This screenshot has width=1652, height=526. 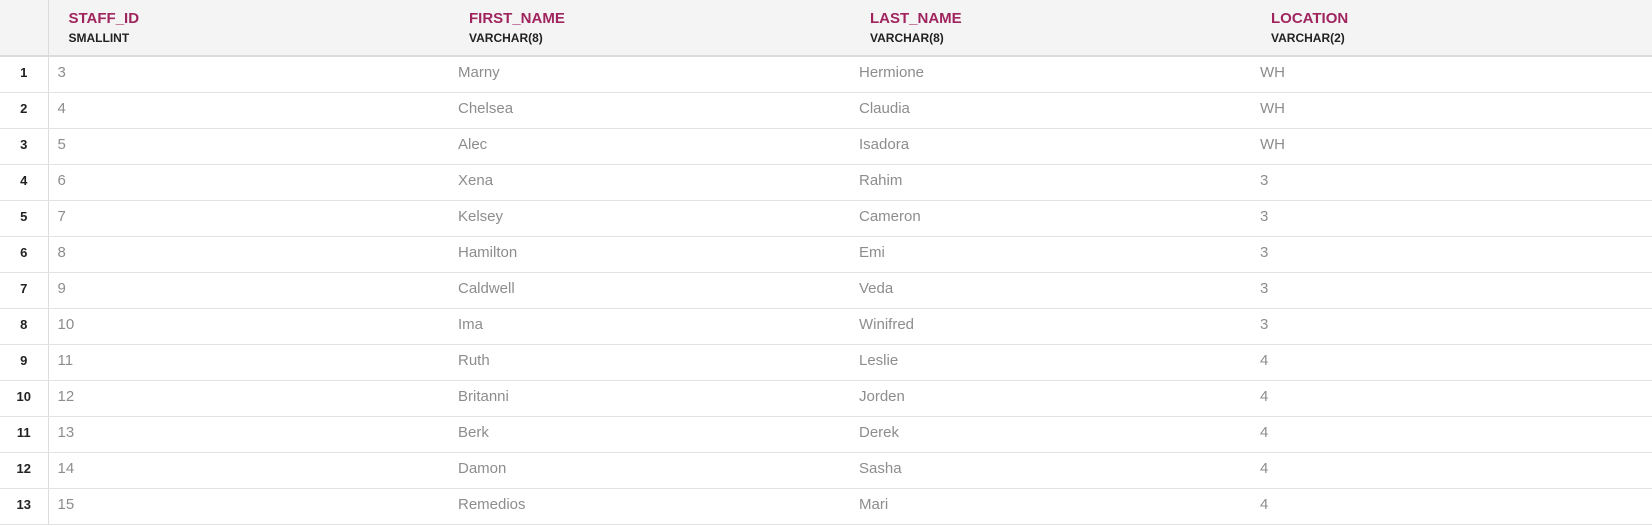 What do you see at coordinates (649, 470) in the screenshot?
I see `cell-first-name: Damon` at bounding box center [649, 470].